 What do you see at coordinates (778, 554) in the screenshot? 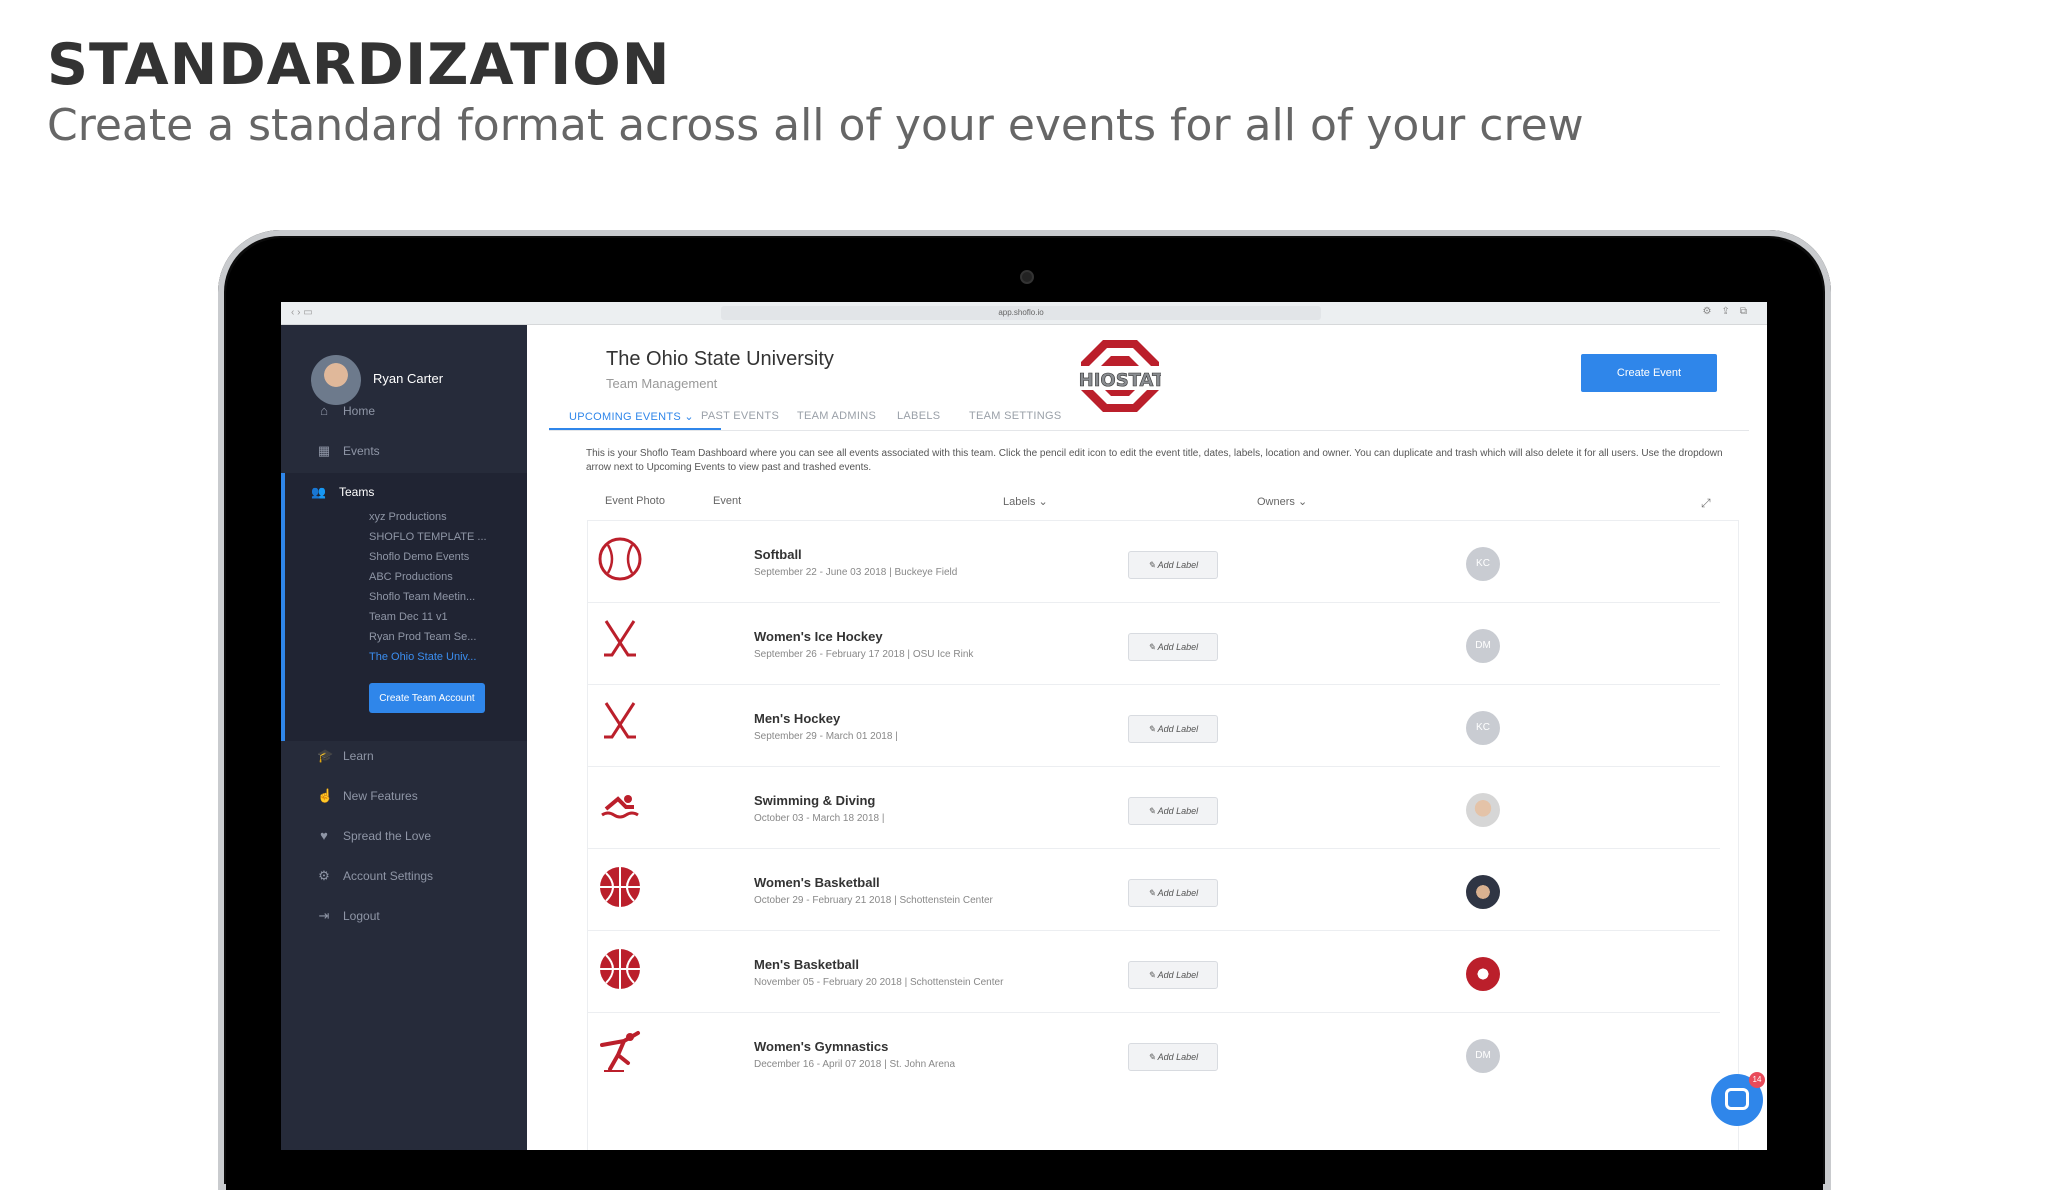
I see `event-name: Softball` at bounding box center [778, 554].